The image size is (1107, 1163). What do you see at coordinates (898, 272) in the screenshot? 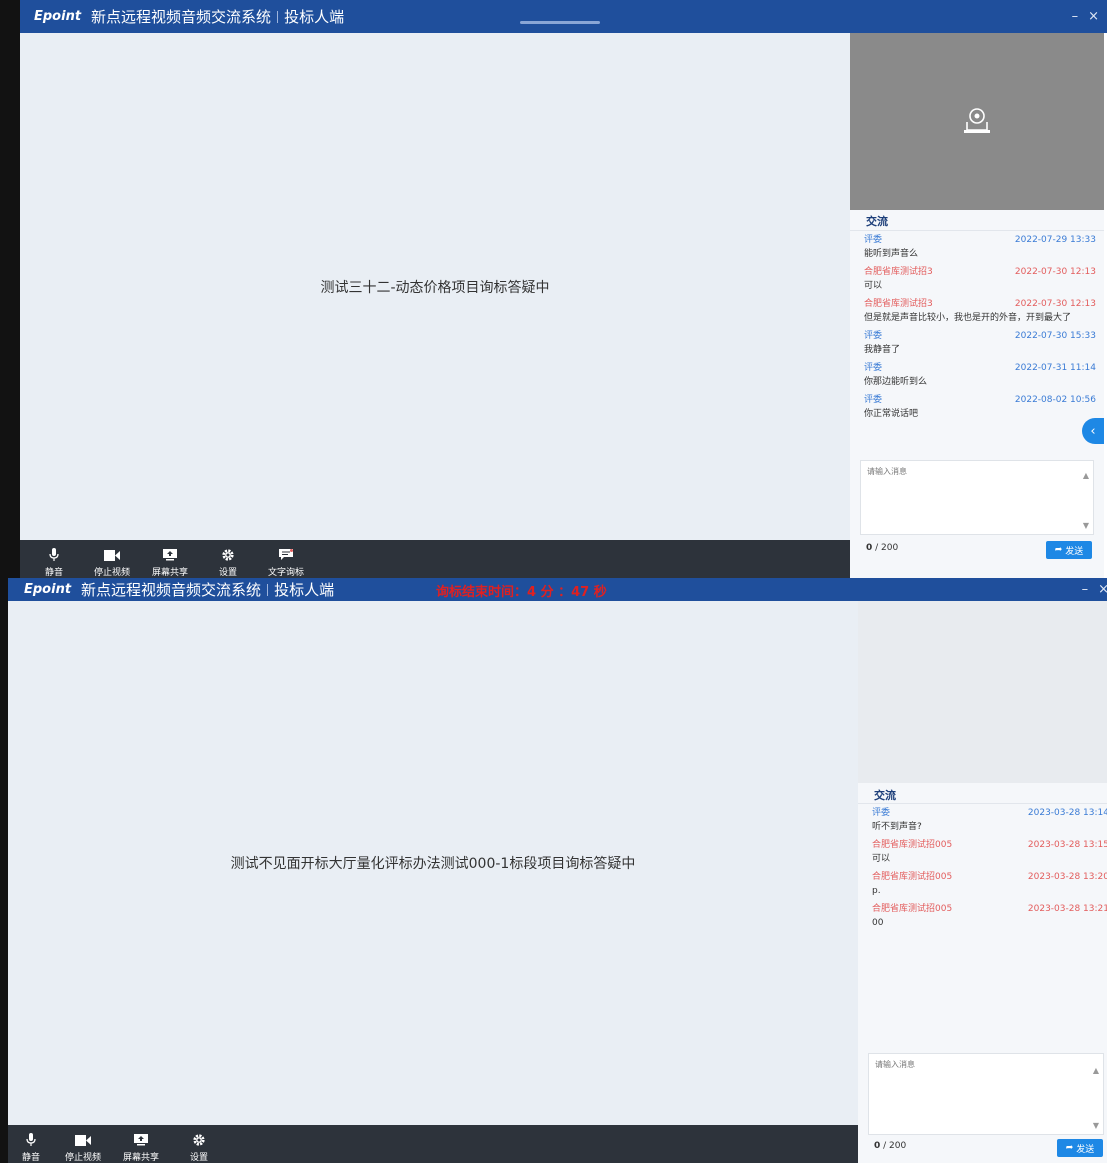
I see `message-sender: 合肥省库测试招3` at bounding box center [898, 272].